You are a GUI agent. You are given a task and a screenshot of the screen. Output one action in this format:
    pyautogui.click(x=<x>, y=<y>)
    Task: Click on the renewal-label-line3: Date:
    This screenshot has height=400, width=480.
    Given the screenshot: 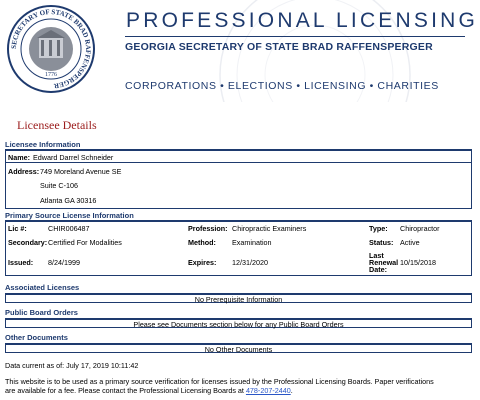 What is the action you would take?
    pyautogui.click(x=378, y=269)
    